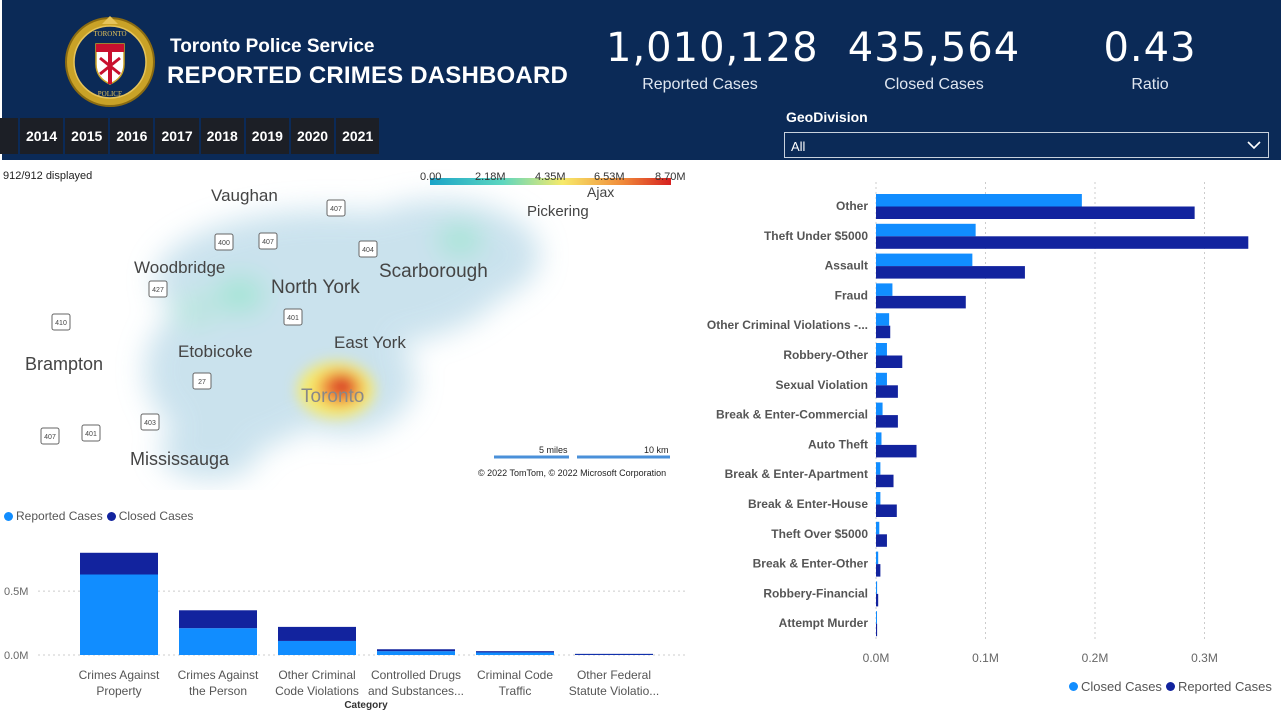 The height and width of the screenshot is (721, 1281). What do you see at coordinates (16, 592) in the screenshot?
I see `y-tick-label: 0.5M` at bounding box center [16, 592].